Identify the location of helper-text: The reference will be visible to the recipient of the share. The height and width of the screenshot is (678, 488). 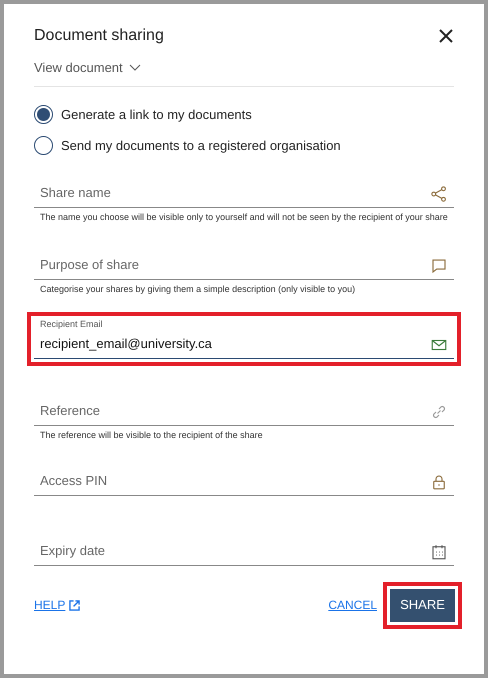
(151, 435).